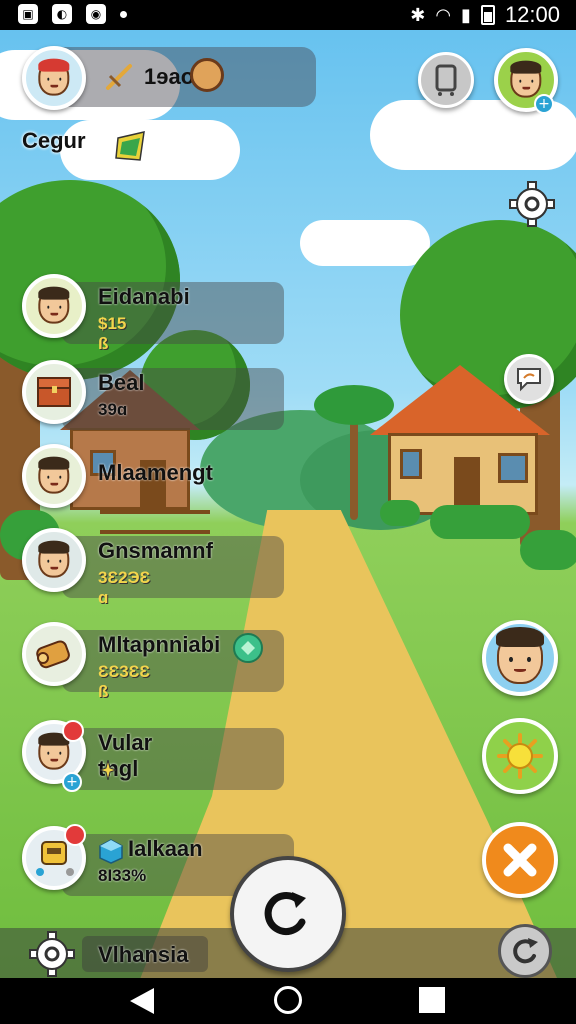 This screenshot has height=1024, width=576. What do you see at coordinates (207, 75) in the screenshot?
I see `coin-face-icon` at bounding box center [207, 75].